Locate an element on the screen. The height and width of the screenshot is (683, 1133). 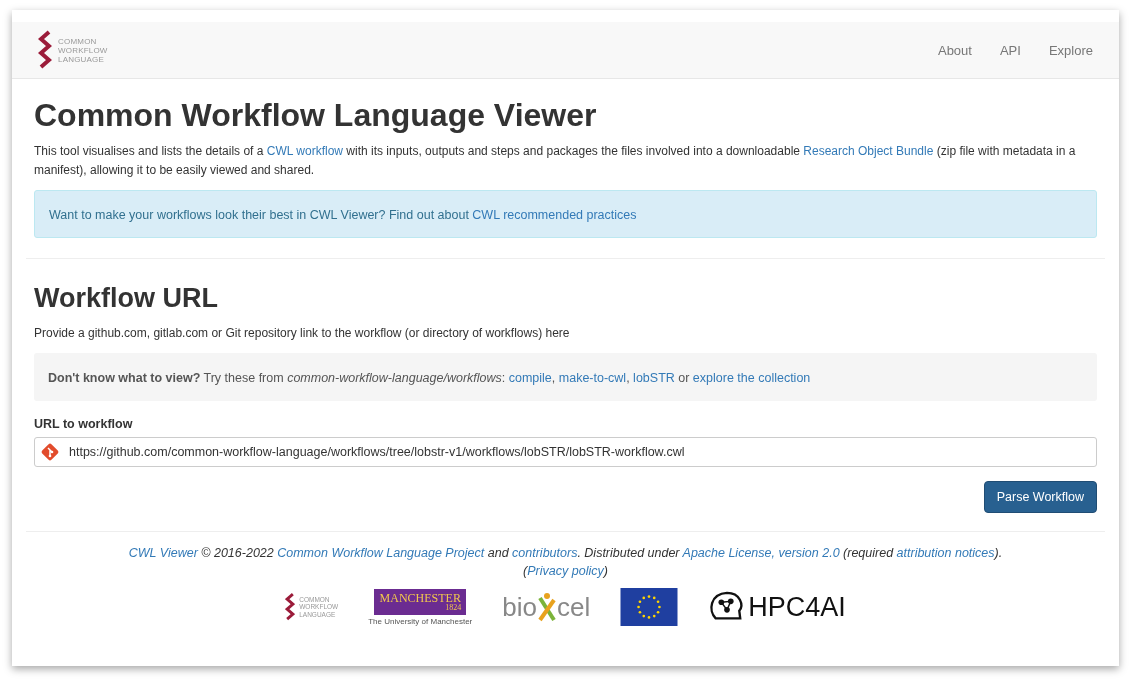
intro-paragraph: This tool visualises and lists the details of a CWL workflow with its inputs, outputs and steps and packages the files involved into a downloadable Research Object Bundle (zip file with metadata in a manifest), allowing it to be easily viewed and shared. is located at coordinates (555, 161).